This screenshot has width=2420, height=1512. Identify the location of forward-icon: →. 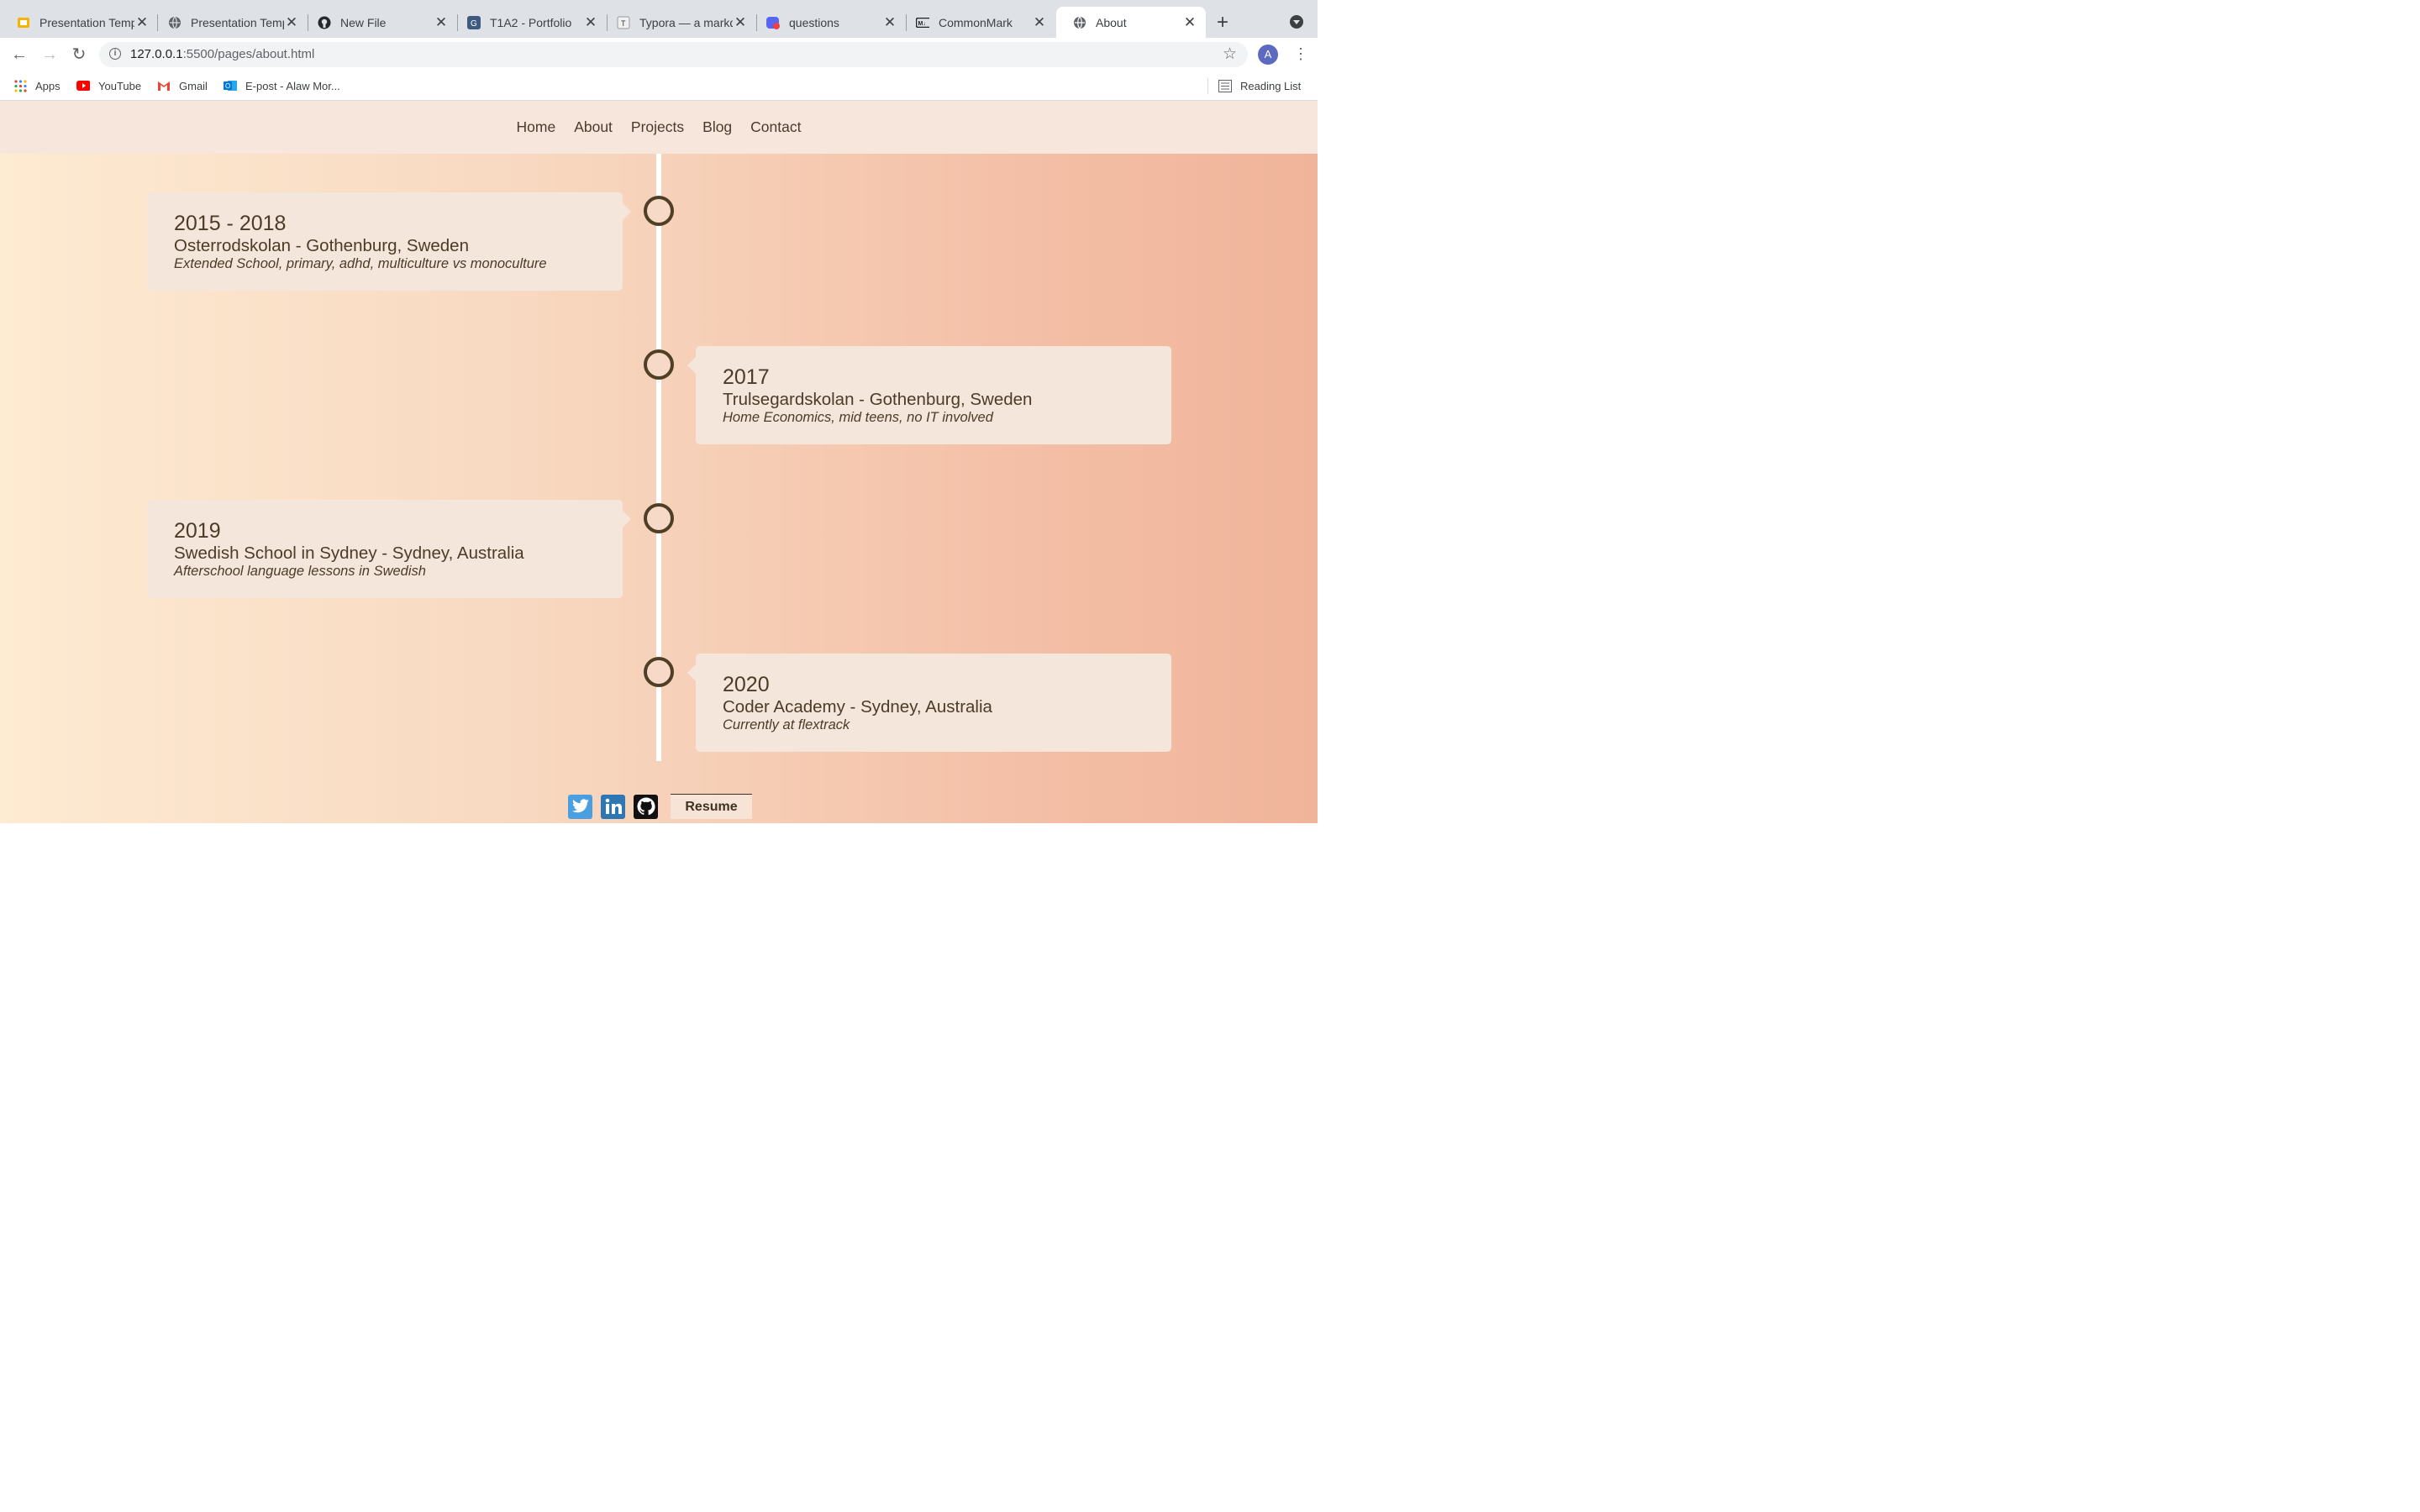
(50, 55).